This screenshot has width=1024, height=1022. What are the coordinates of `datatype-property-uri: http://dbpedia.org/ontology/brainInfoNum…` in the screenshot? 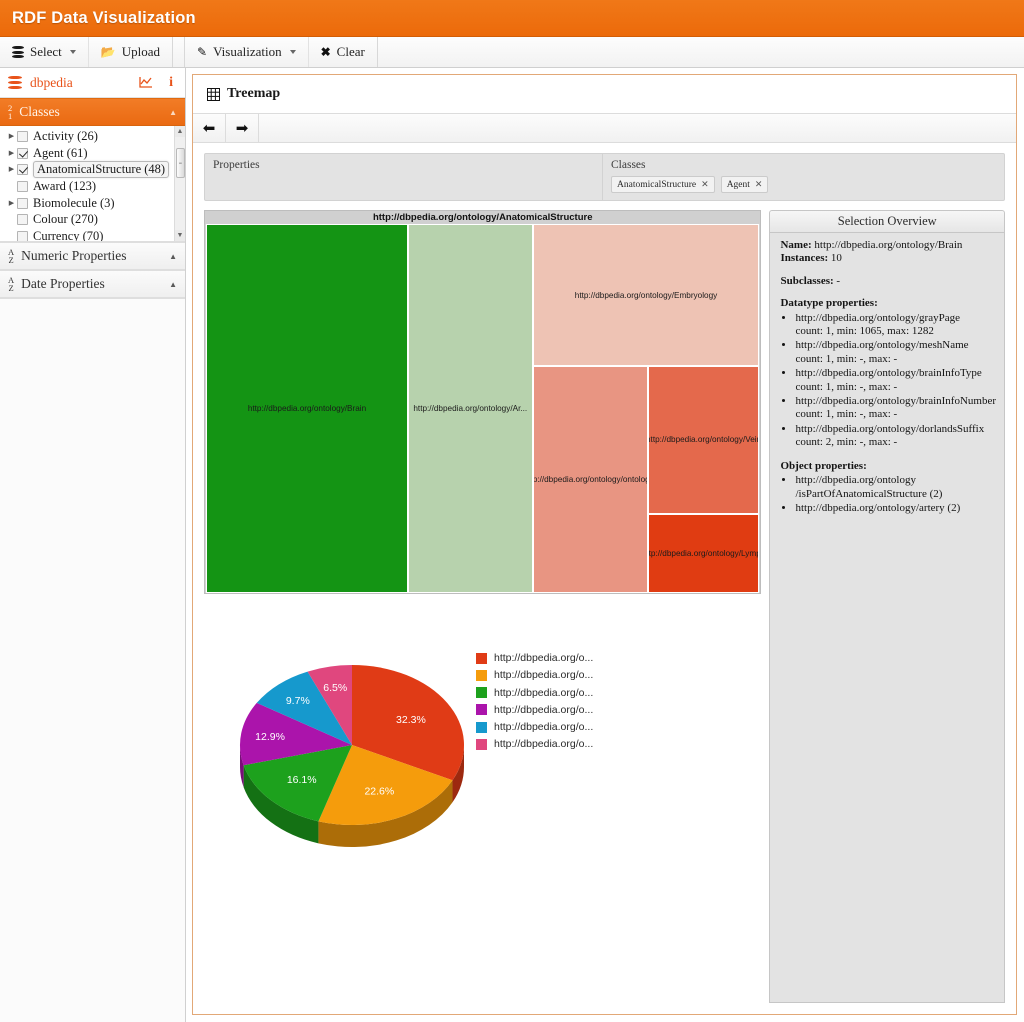 It's located at (895, 401).